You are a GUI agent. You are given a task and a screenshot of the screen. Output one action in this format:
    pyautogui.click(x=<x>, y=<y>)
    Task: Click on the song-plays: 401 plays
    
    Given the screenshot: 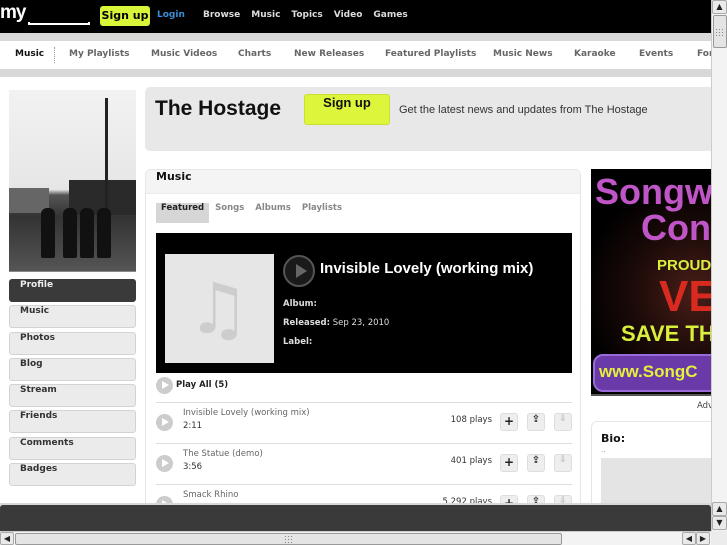 What is the action you would take?
    pyautogui.click(x=471, y=461)
    